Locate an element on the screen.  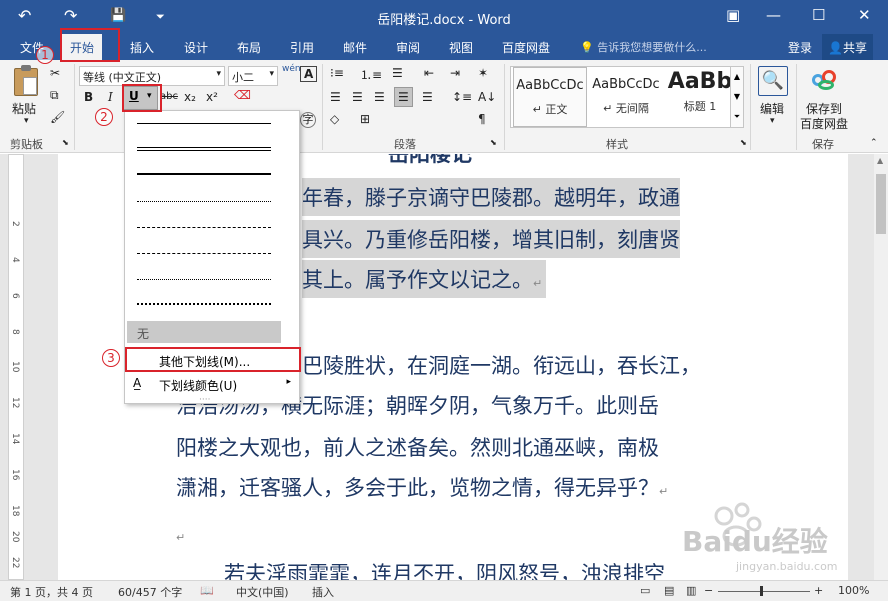
vertical-scrollbar: ▲ is located at coordinates (881, 367).